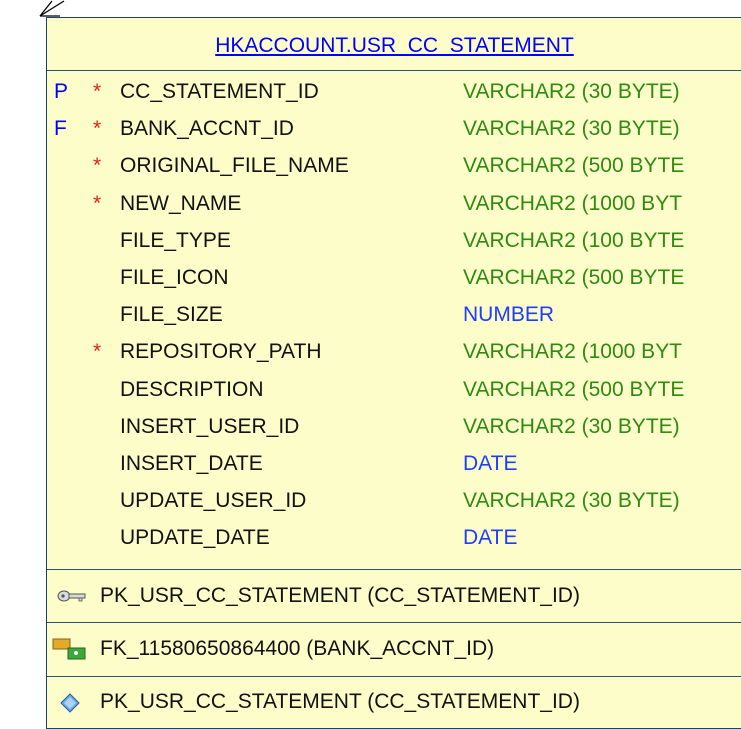  I want to click on column-row: FILE_SIZE NUMBER, so click(394, 316).